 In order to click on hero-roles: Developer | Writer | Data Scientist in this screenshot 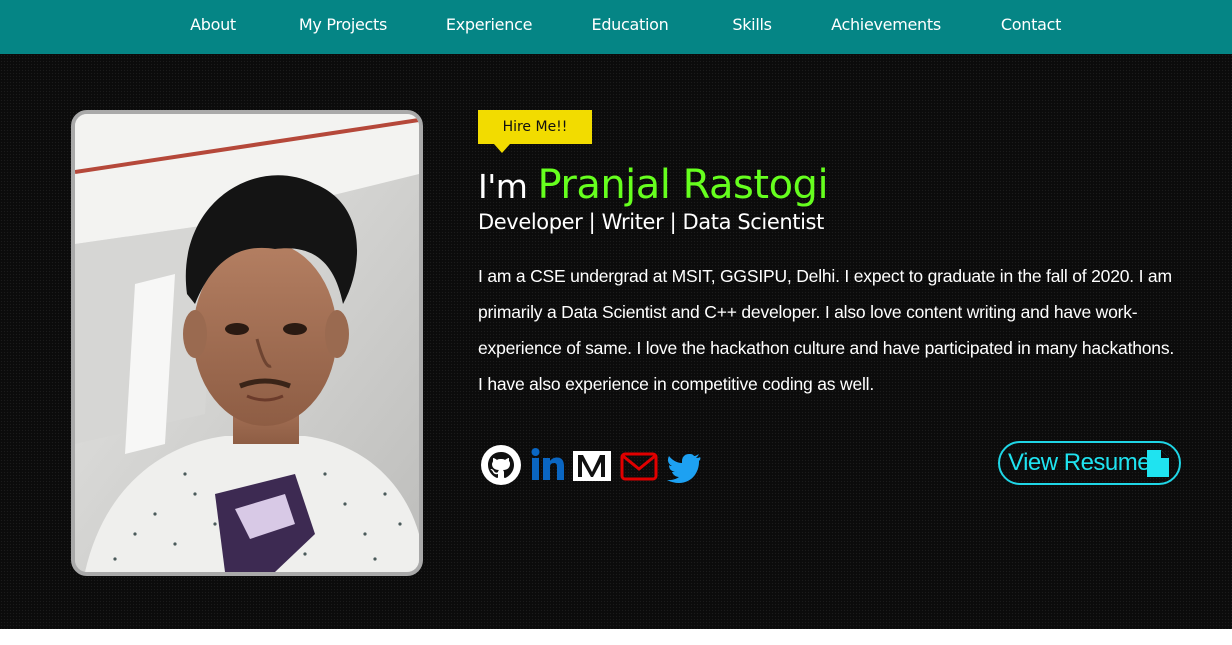, I will do `click(651, 222)`.